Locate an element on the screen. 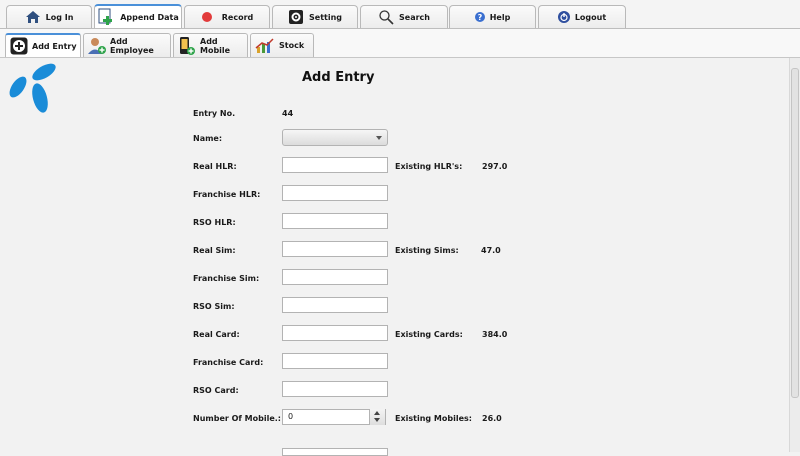 This screenshot has width=800, height=456. real-hlr-label: Real HLR: is located at coordinates (215, 166).